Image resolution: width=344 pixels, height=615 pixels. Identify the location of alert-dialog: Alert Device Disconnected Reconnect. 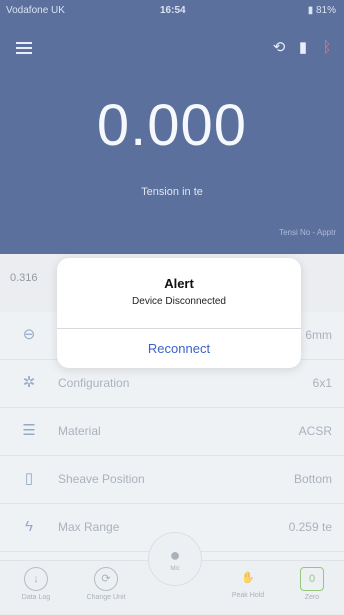
(179, 313).